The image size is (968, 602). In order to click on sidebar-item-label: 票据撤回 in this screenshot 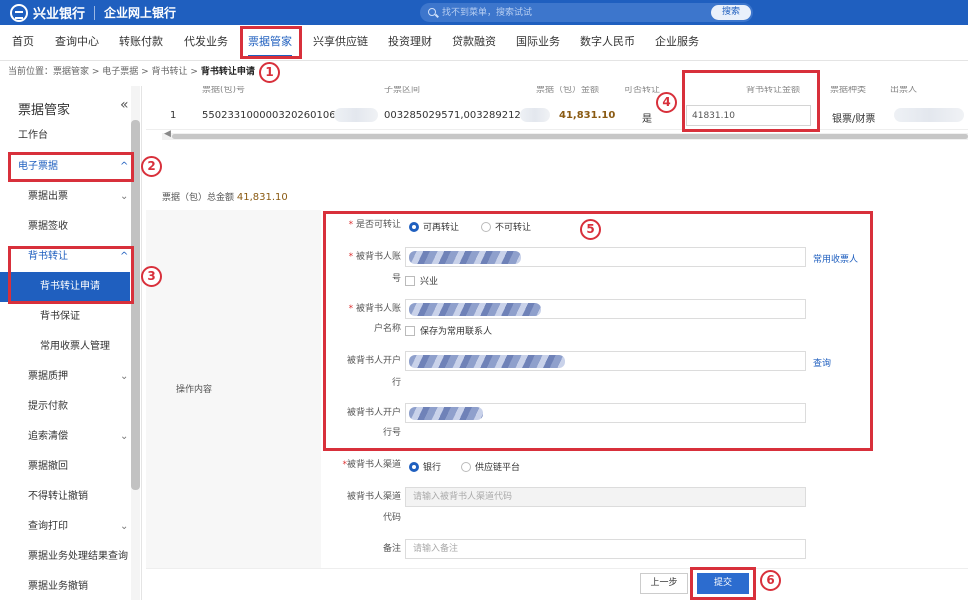, I will do `click(48, 466)`.